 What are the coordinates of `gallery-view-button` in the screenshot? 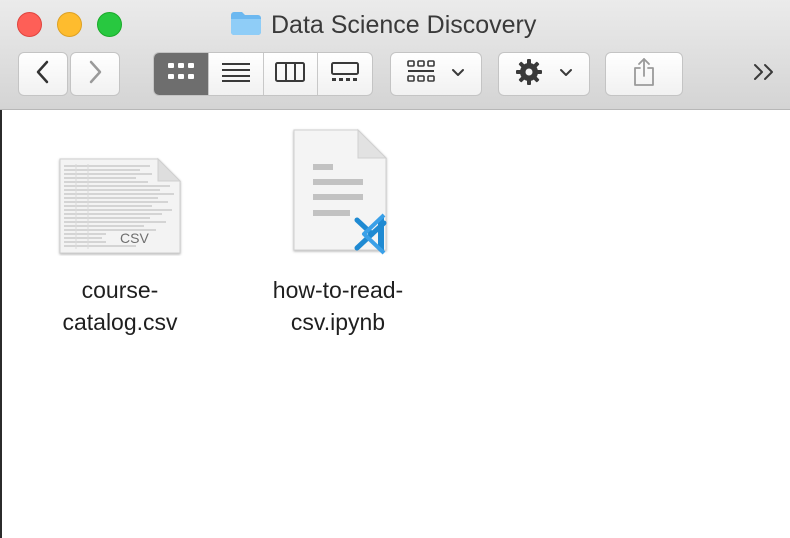 It's located at (344, 74).